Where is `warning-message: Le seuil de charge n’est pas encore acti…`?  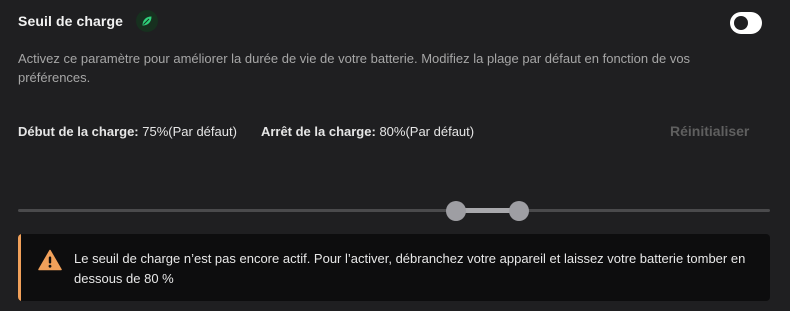 warning-message: Le seuil de charge n’est pas encore acti… is located at coordinates (410, 268).